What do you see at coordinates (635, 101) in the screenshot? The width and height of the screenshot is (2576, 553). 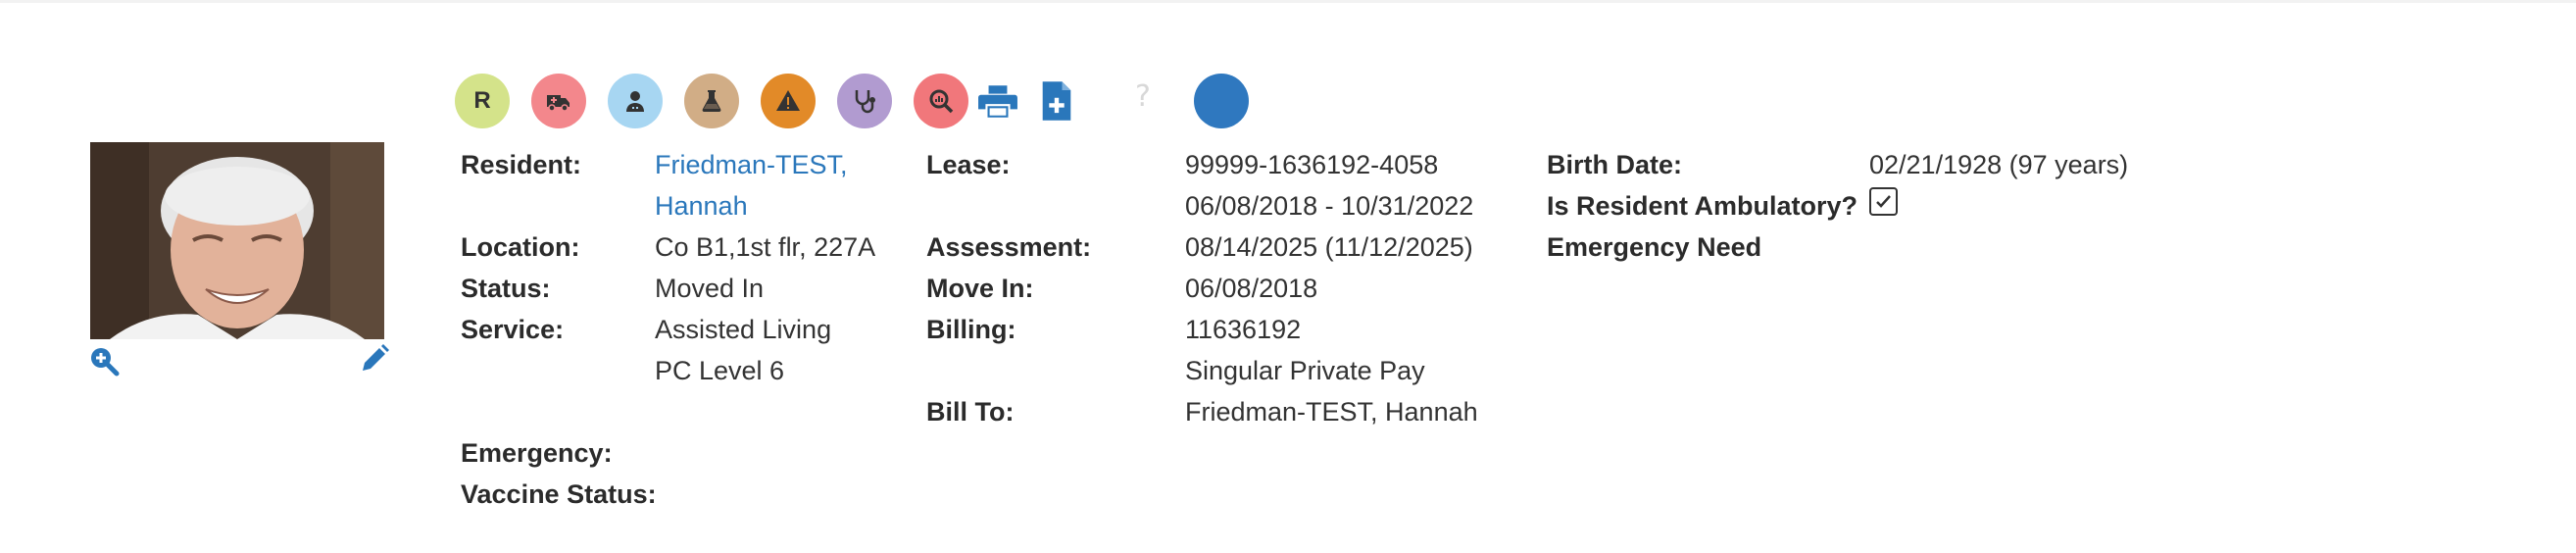 I see `doctor-icon` at bounding box center [635, 101].